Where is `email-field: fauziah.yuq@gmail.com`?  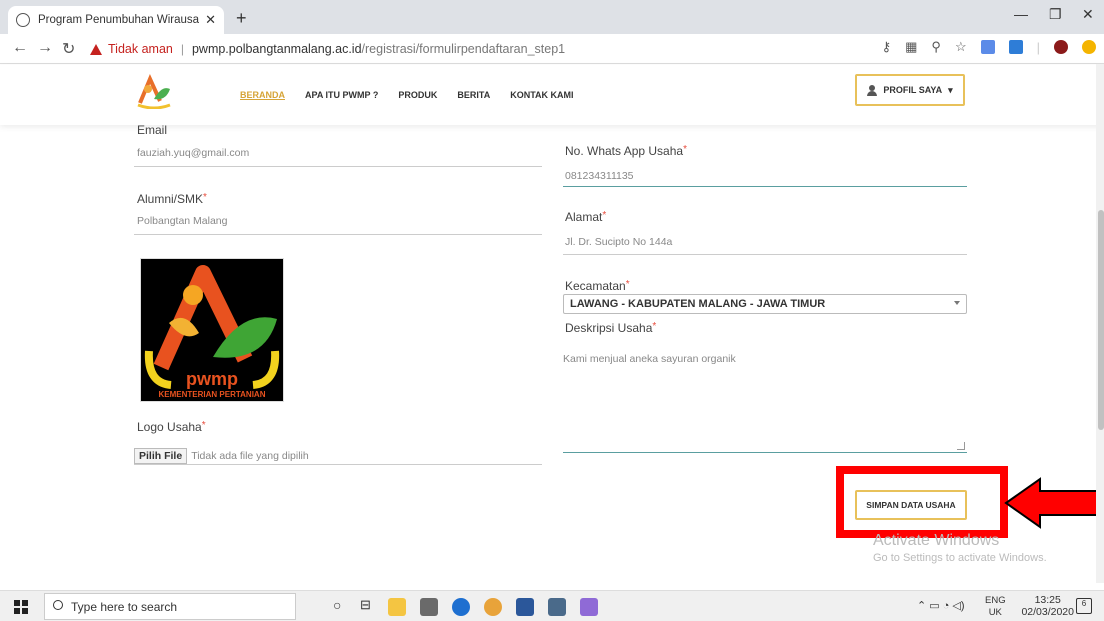
email-field: fauziah.yuq@gmail.com is located at coordinates (193, 153).